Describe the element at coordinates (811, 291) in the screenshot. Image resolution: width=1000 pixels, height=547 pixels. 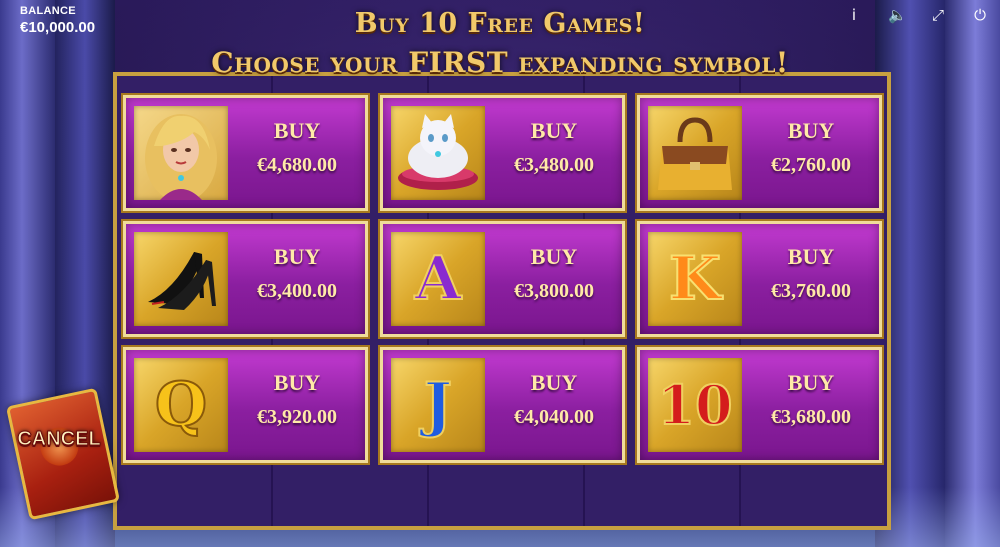
I see `price-value: €3,760.00` at that location.